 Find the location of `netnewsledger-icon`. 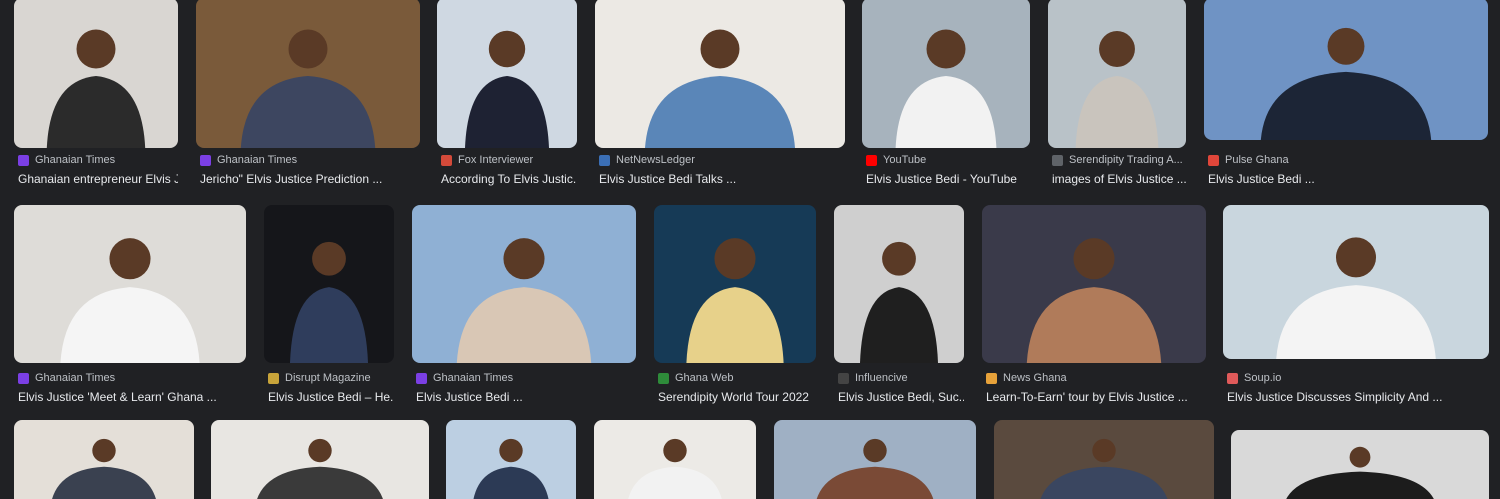

netnewsledger-icon is located at coordinates (604, 160).